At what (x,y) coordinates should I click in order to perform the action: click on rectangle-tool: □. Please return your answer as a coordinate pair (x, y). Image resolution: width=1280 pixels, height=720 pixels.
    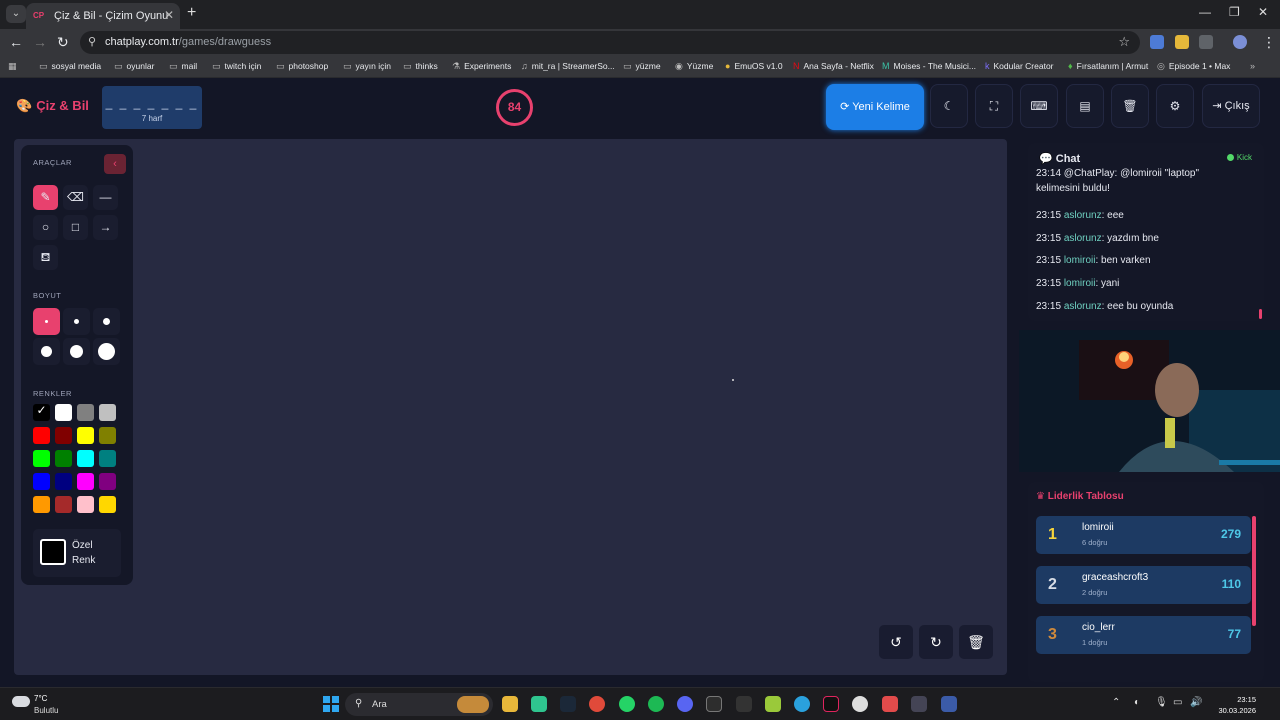
    Looking at the image, I should click on (75, 227).